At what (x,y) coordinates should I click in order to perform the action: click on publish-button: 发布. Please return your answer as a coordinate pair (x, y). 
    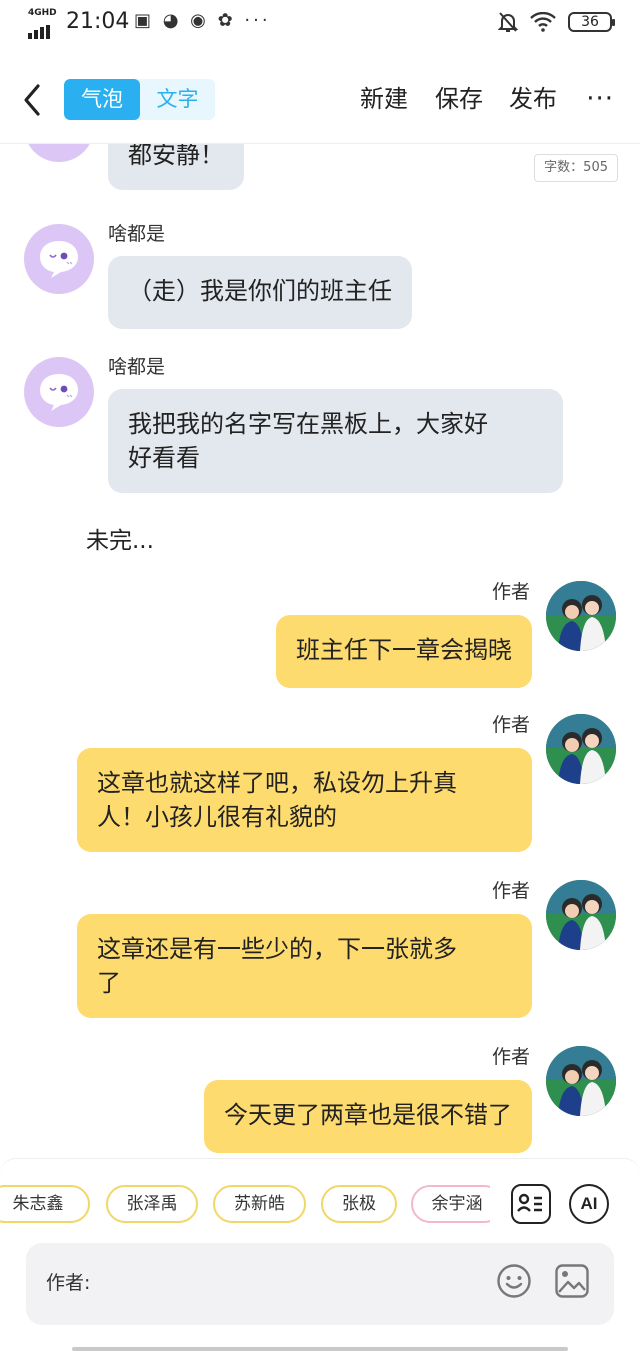
    Looking at the image, I should click on (533, 99).